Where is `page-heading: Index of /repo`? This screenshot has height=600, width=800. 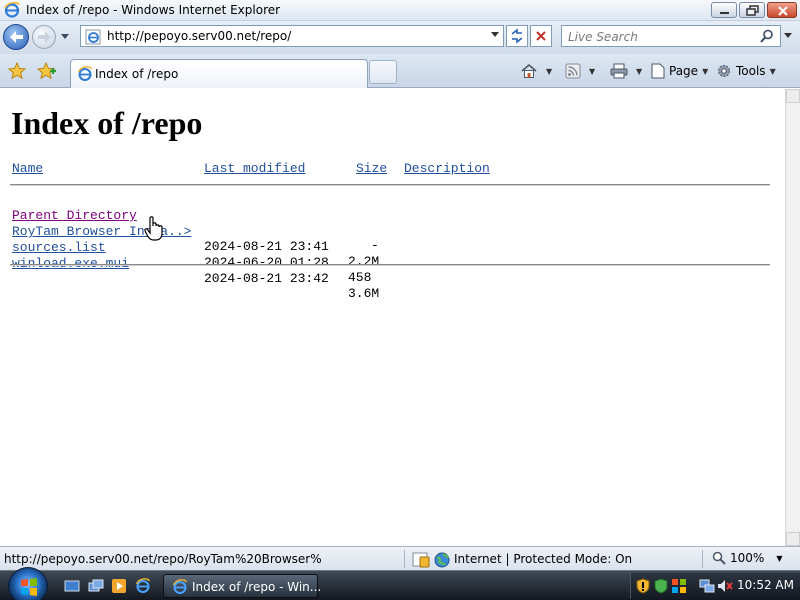
page-heading: Index of /repo is located at coordinates (107, 123).